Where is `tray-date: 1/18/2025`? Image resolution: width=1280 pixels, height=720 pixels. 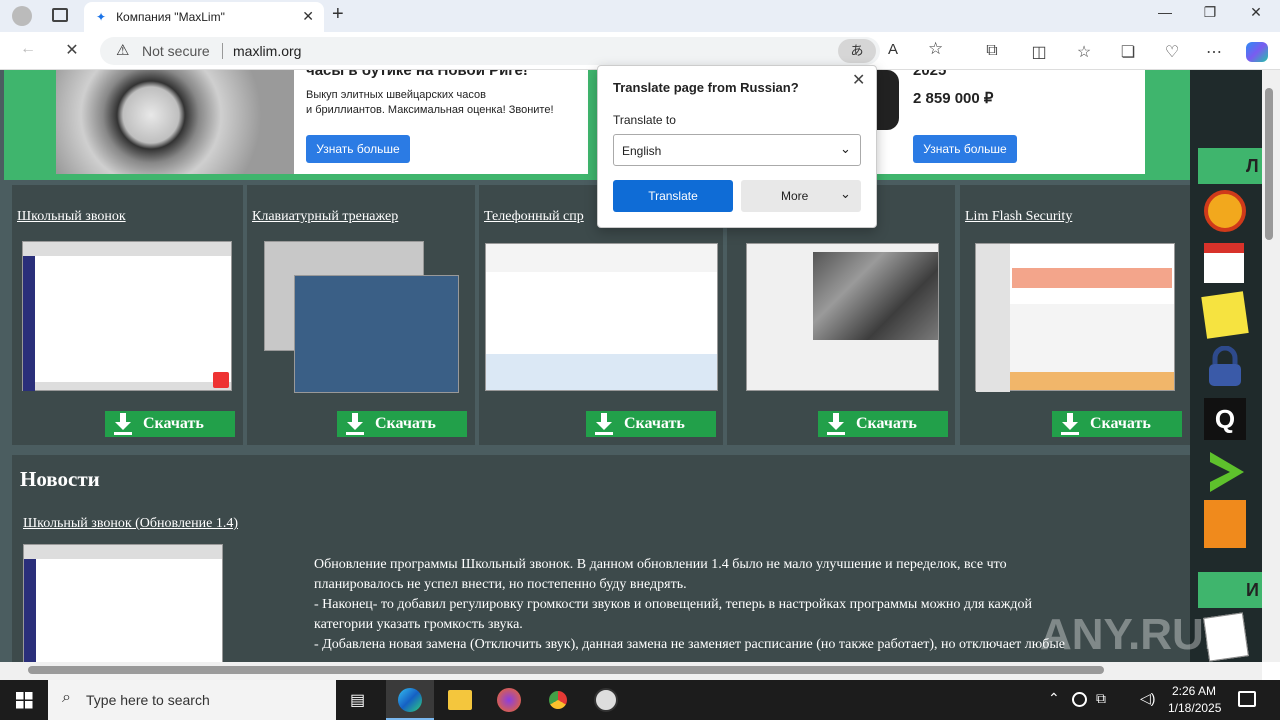
tray-date: 1/18/2025 is located at coordinates (1194, 708).